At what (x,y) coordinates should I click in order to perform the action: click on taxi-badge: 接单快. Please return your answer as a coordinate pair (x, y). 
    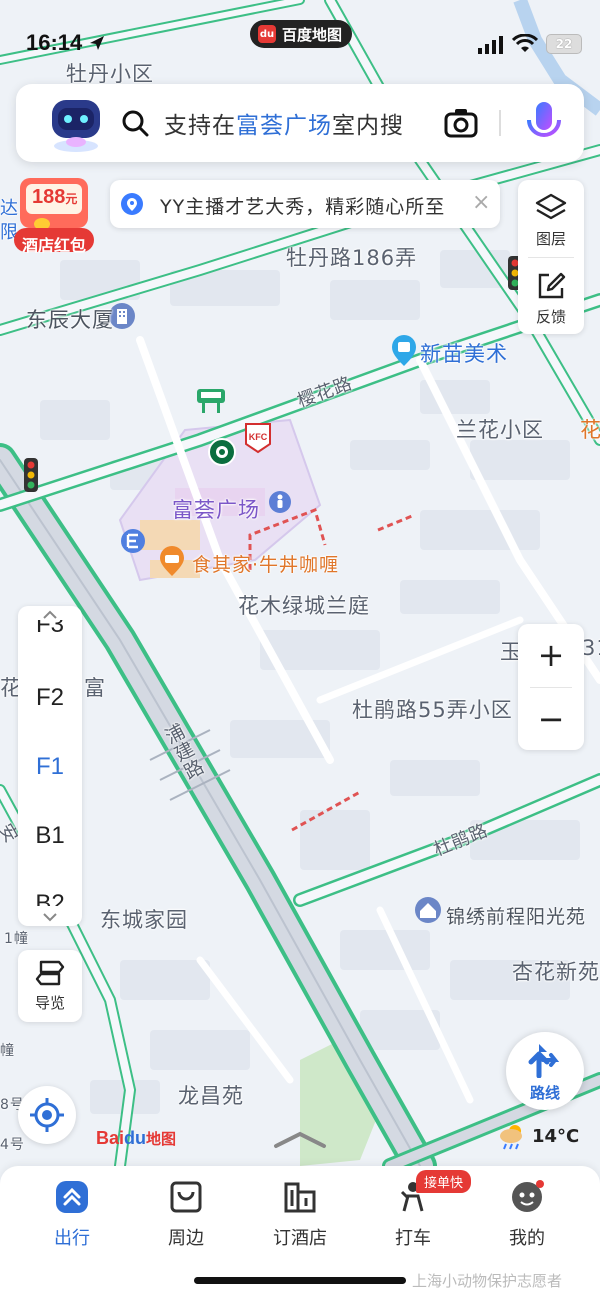
    Looking at the image, I should click on (444, 1181).